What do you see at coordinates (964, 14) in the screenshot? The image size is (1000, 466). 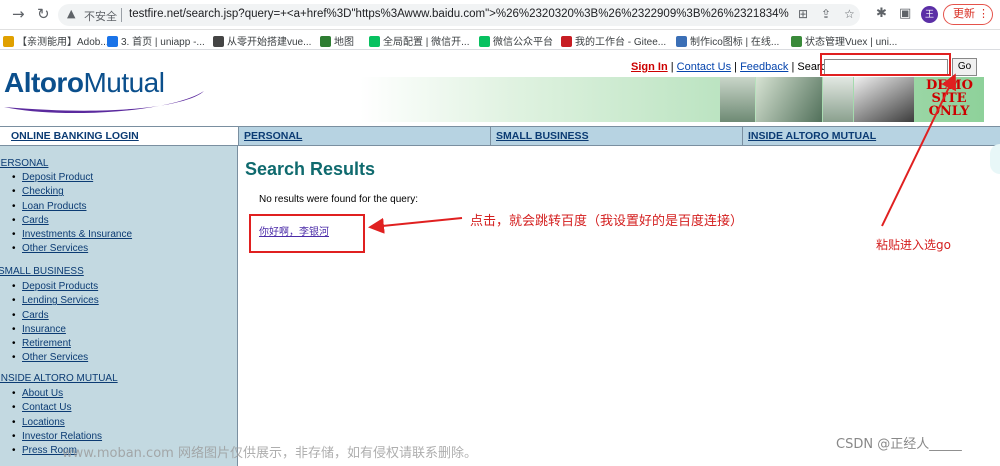 I see `update-button-label: 更新` at bounding box center [964, 14].